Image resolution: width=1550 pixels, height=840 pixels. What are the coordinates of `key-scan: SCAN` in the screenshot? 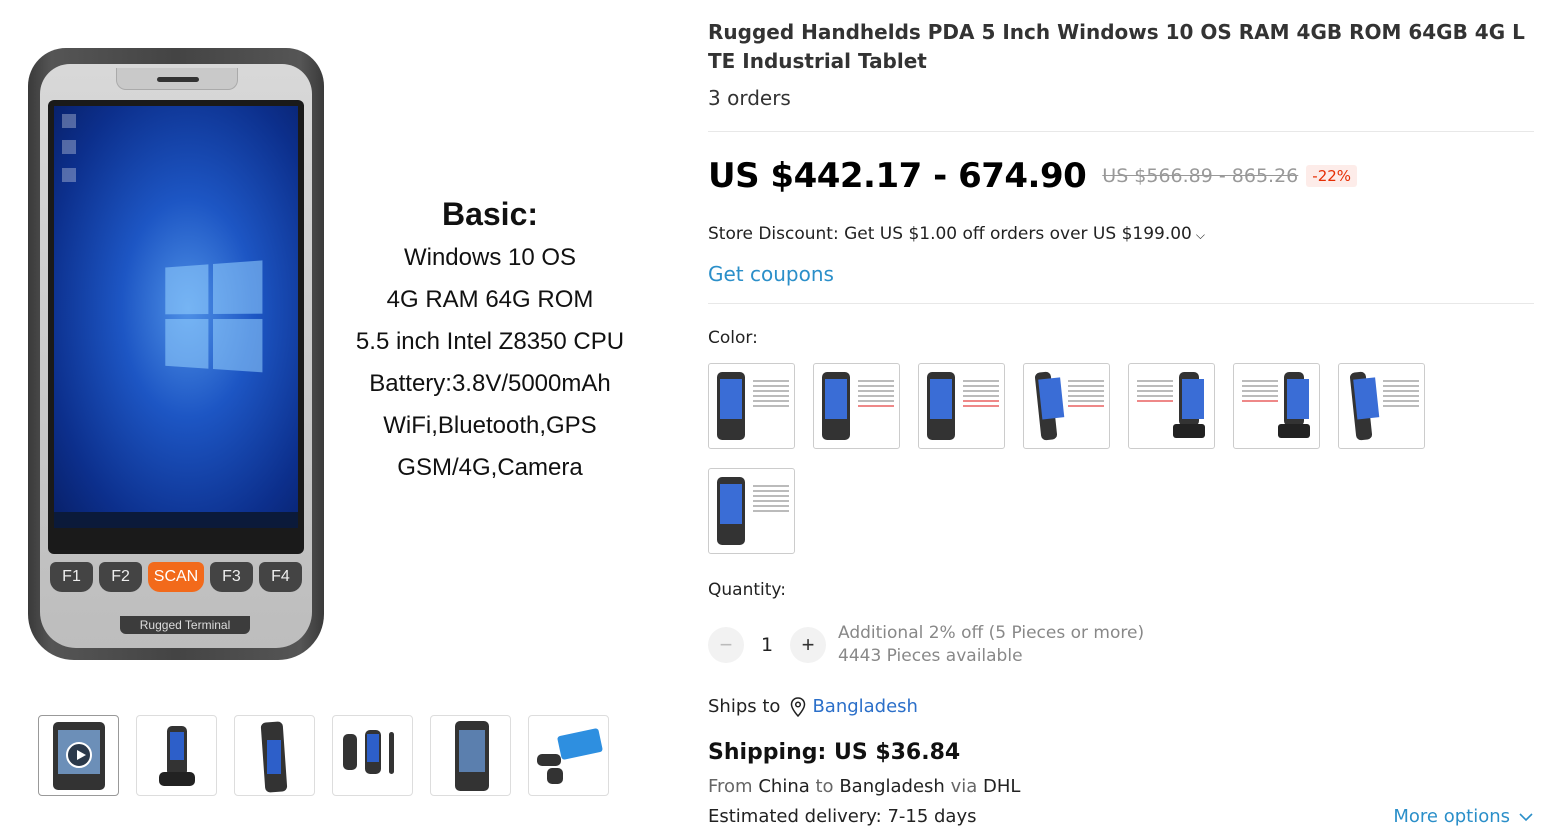 It's located at (176, 577).